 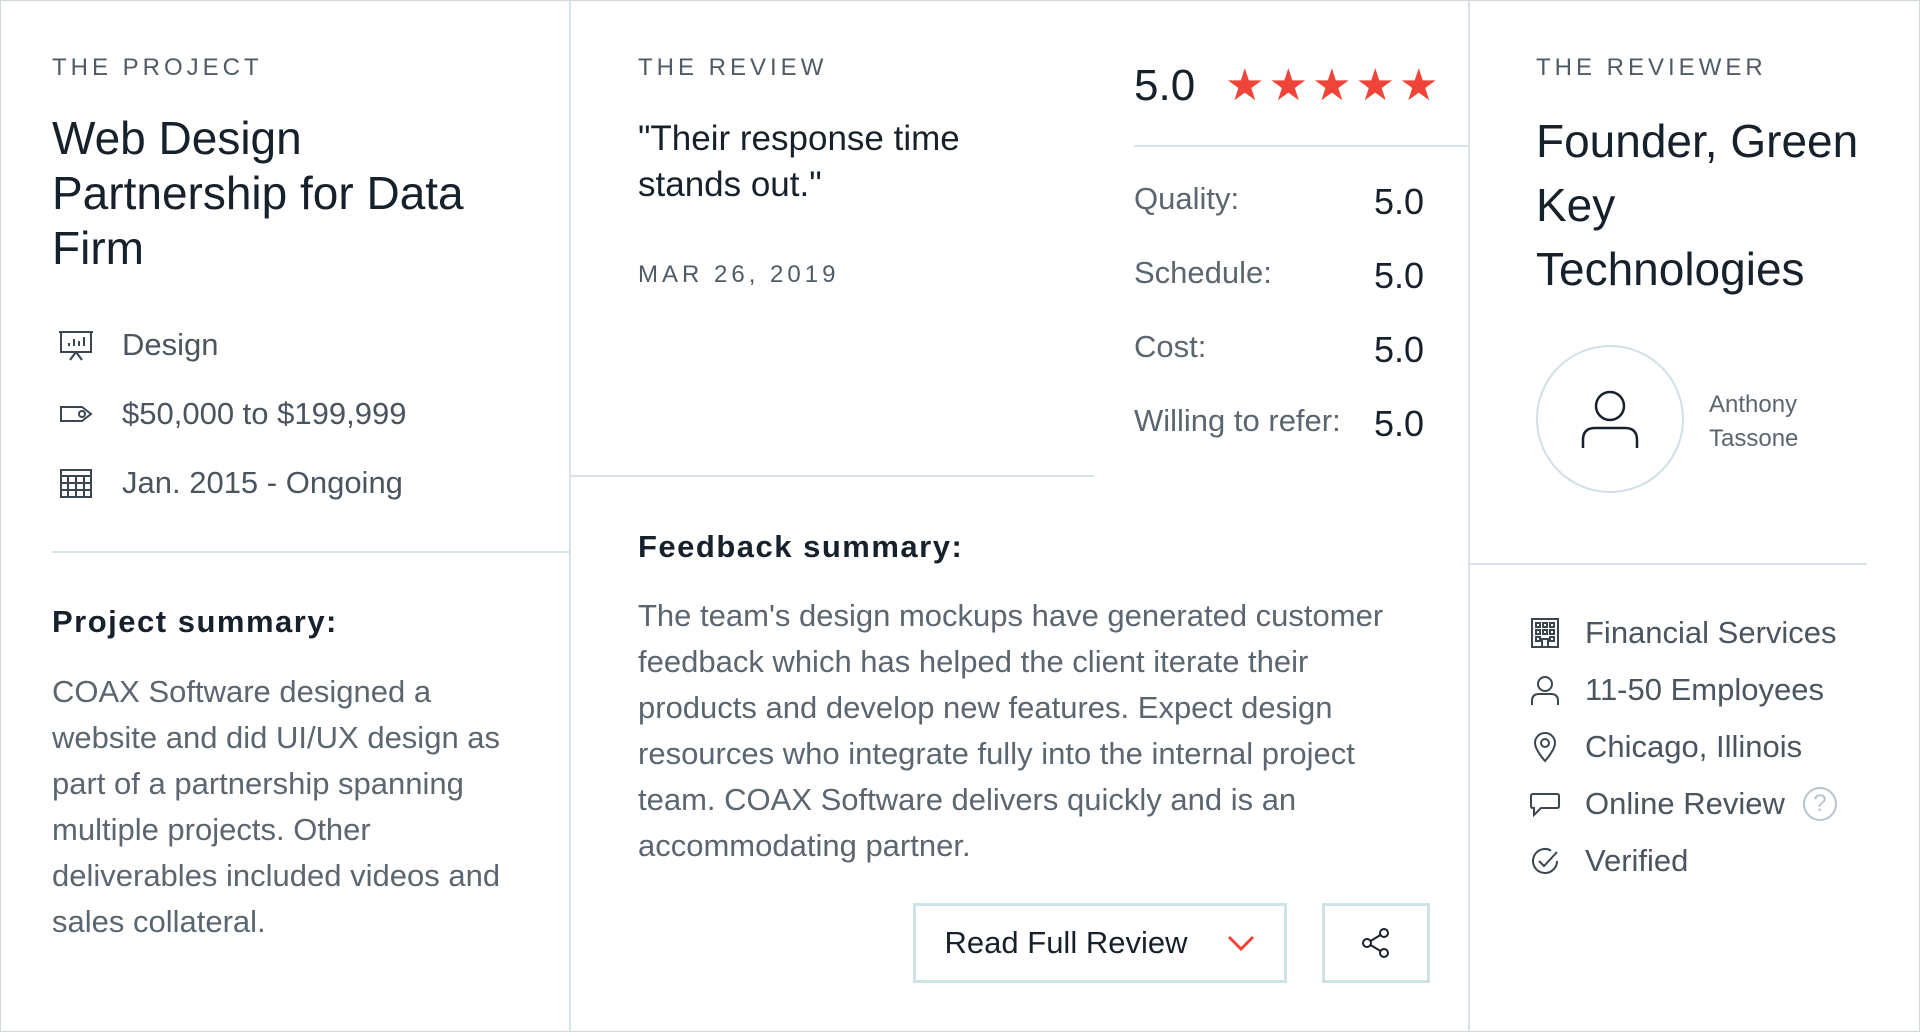 What do you see at coordinates (1545, 861) in the screenshot?
I see `check-circle-icon` at bounding box center [1545, 861].